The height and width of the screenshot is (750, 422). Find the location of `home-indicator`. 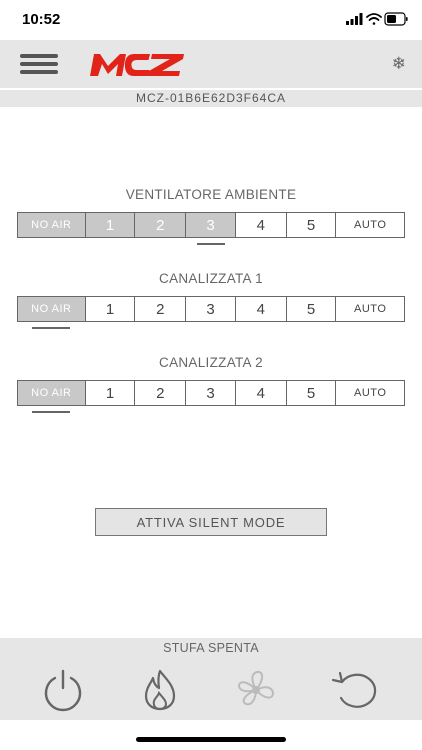

home-indicator is located at coordinates (211, 739).